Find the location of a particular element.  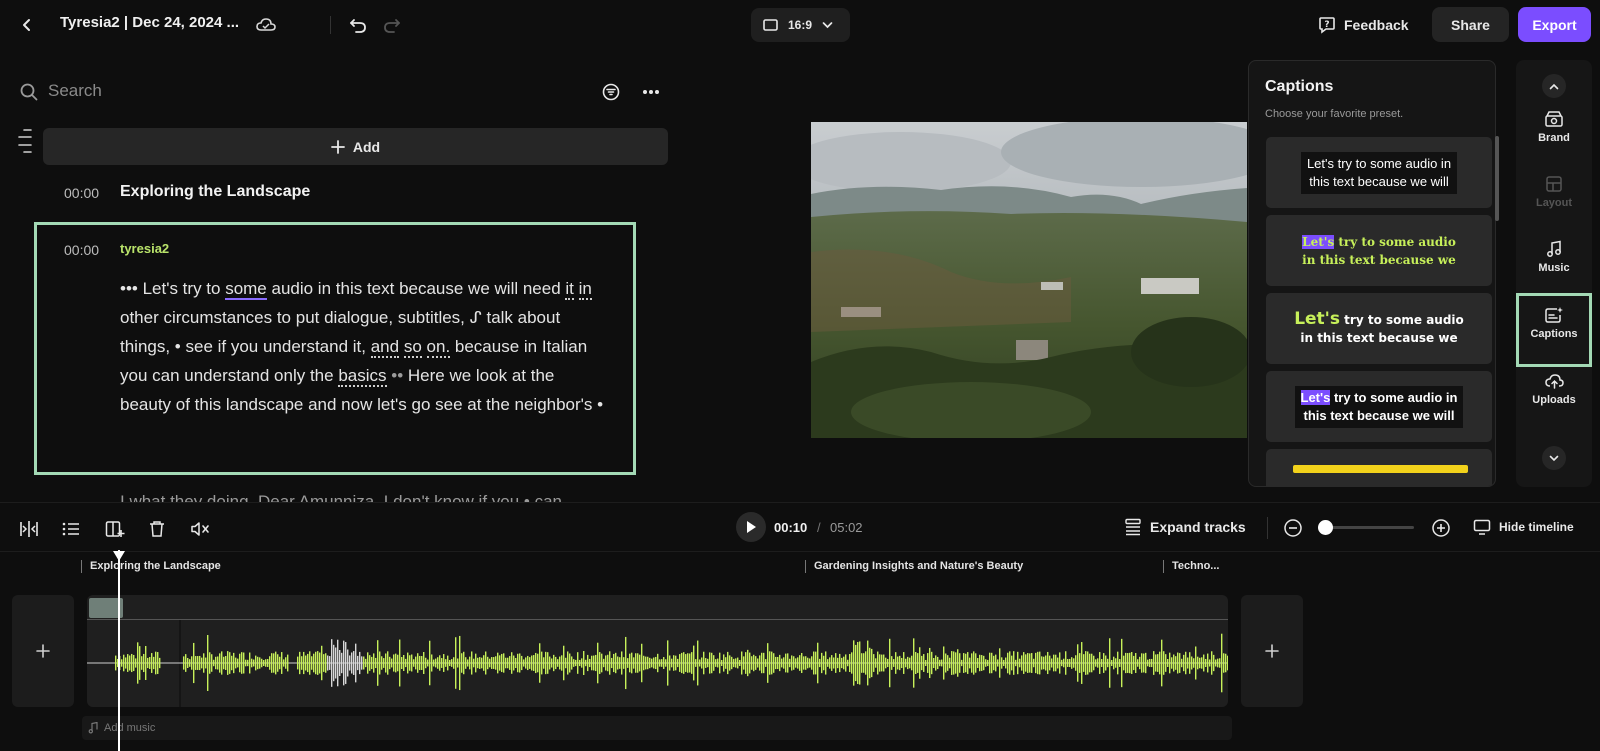

speaker-name: tyresia2 is located at coordinates (144, 248).